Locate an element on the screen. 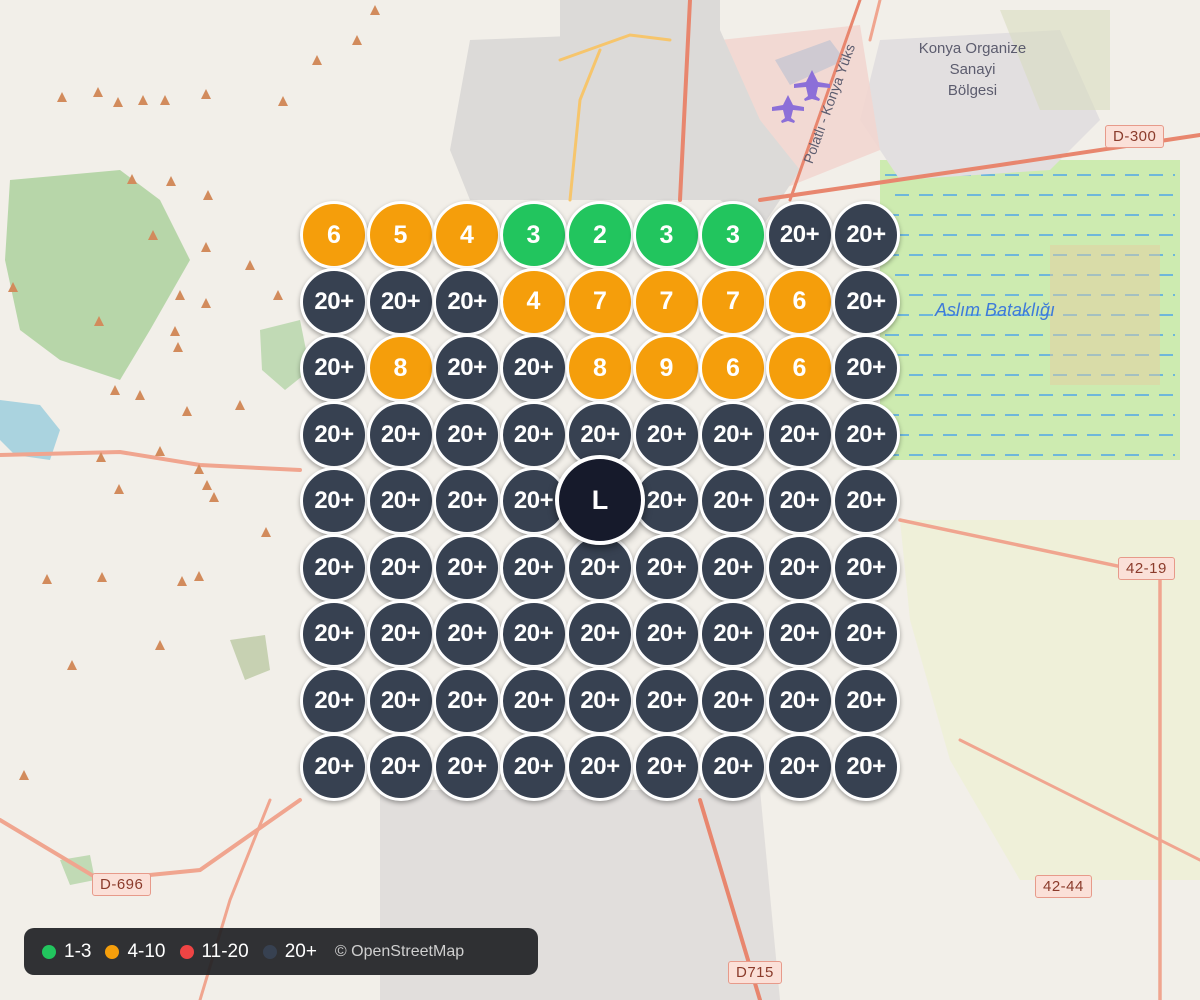 This screenshot has height=1000, width=1200. grid-cell-r2-c3: 20+ is located at coordinates (467, 301).